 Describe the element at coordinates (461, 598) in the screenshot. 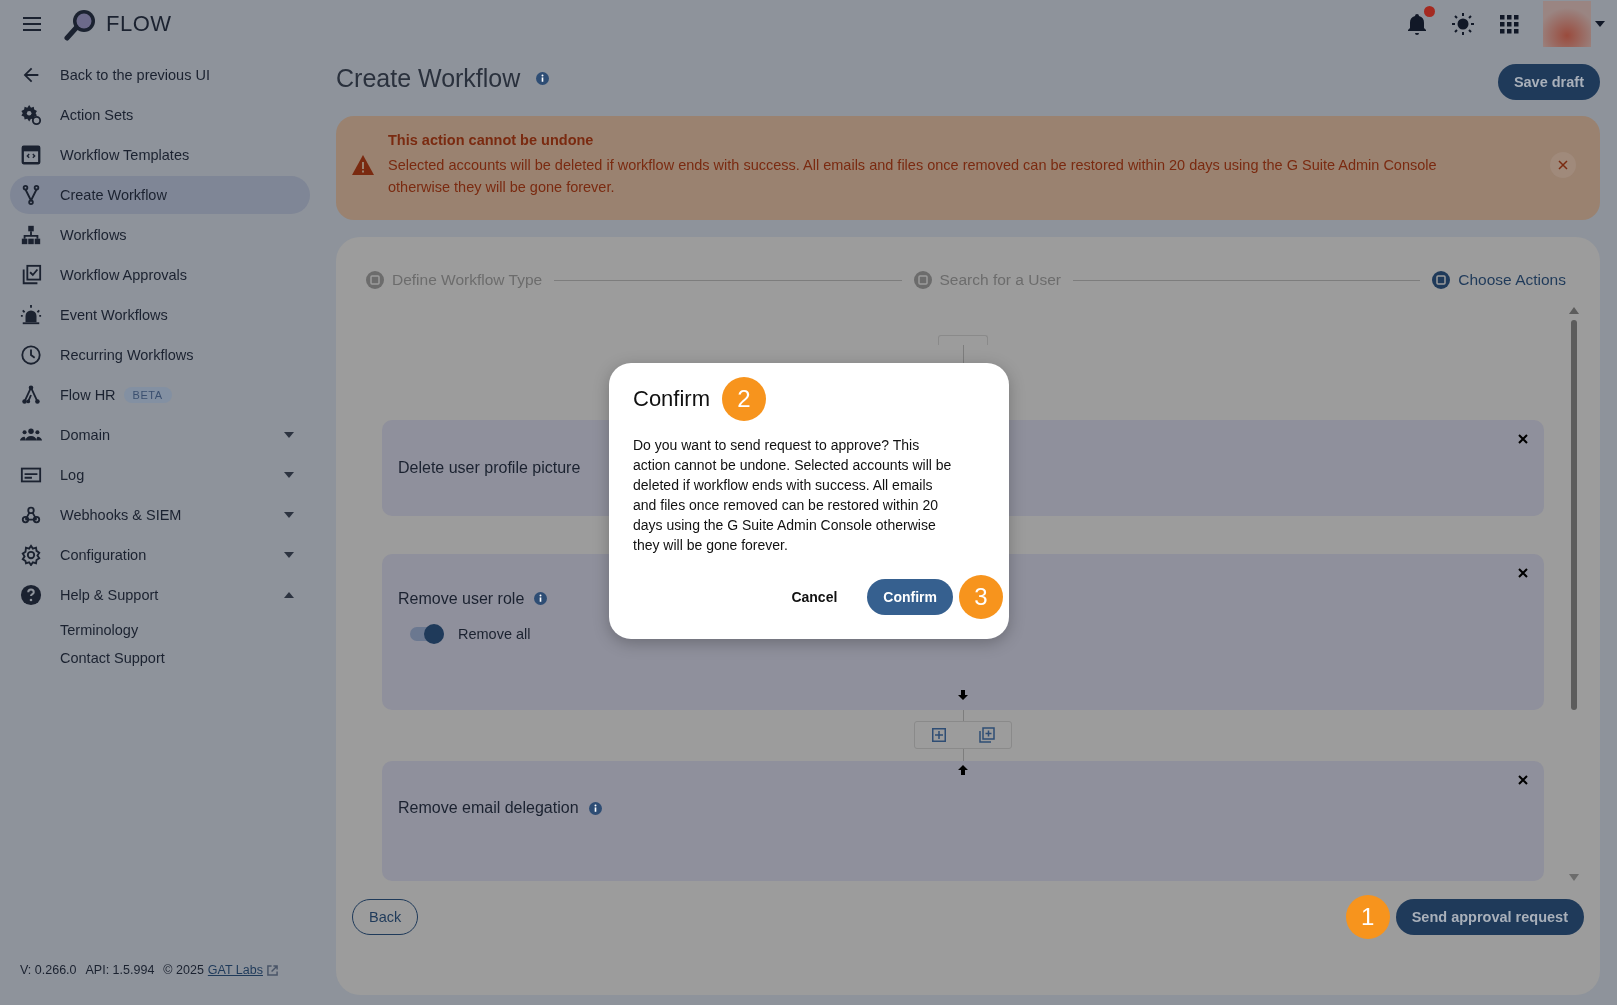

I see `action-title: Remove user role` at that location.